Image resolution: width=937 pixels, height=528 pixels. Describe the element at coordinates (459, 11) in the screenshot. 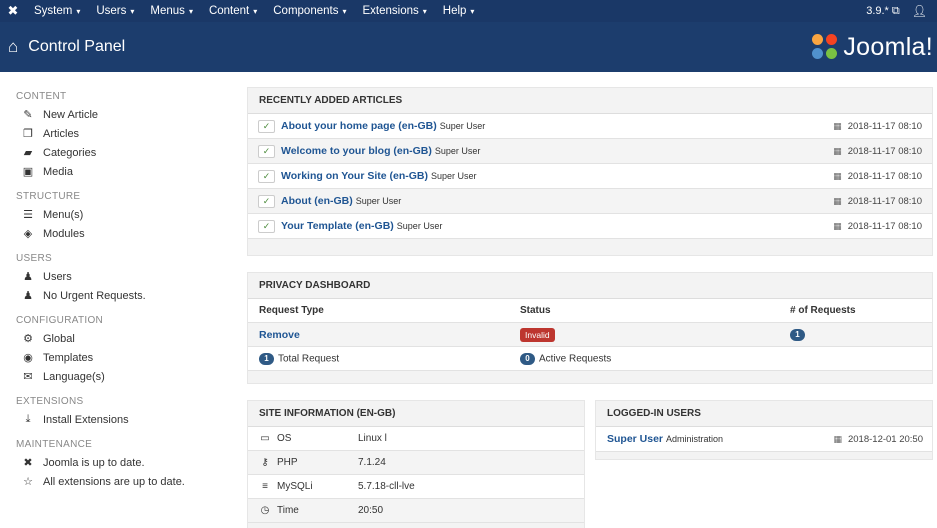

I see `menu-help: Help ▾` at that location.